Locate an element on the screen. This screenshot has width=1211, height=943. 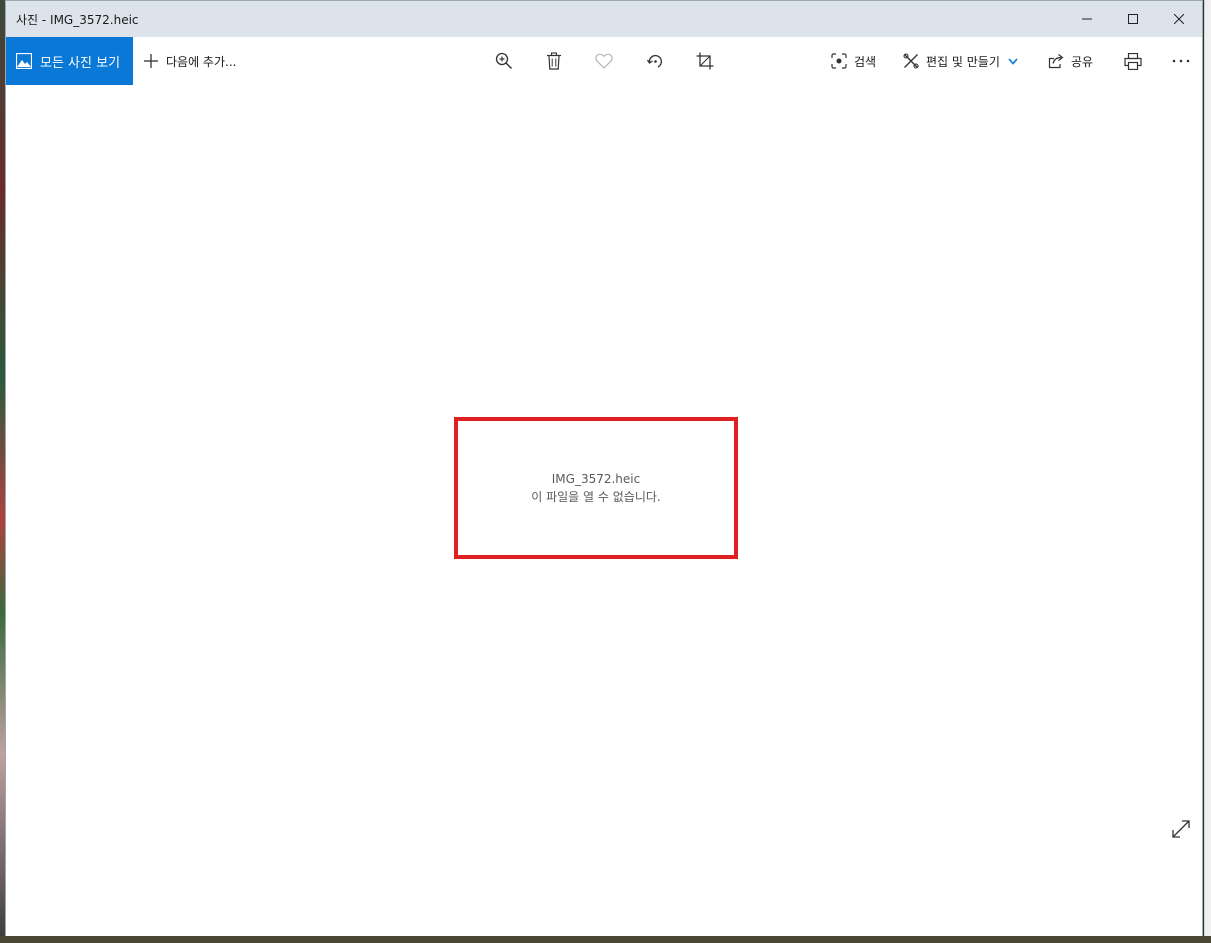
favorite-button is located at coordinates (604, 61).